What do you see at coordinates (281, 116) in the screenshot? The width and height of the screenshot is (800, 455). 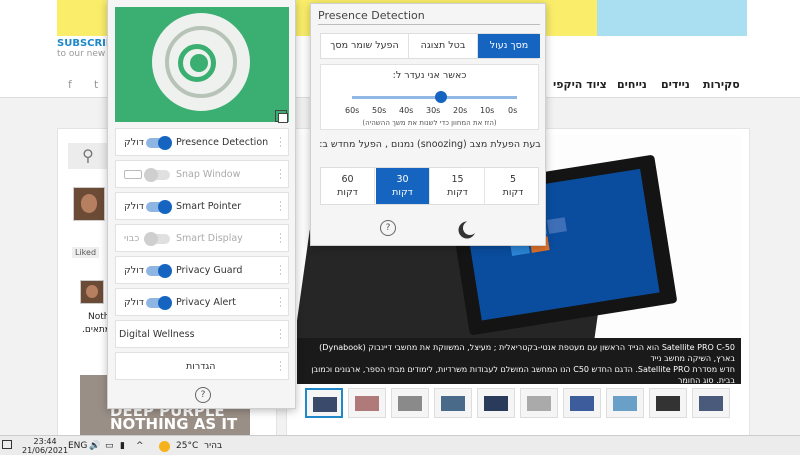 I see `copy-window-icon` at bounding box center [281, 116].